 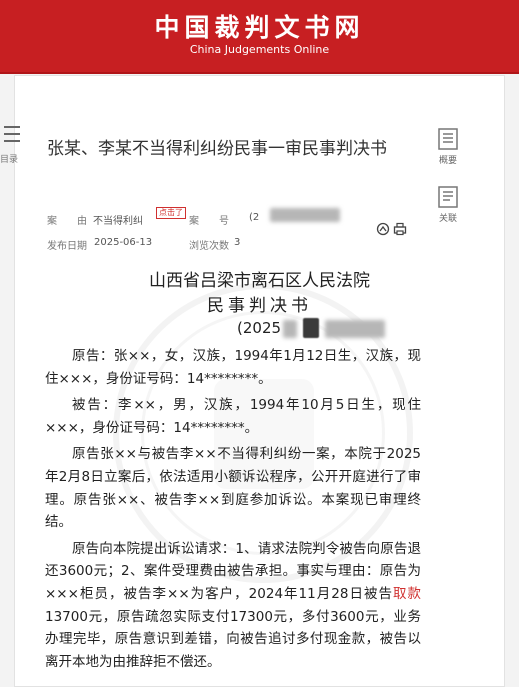 I want to click on judgment-case-number: (2025, so click(x=259, y=328).